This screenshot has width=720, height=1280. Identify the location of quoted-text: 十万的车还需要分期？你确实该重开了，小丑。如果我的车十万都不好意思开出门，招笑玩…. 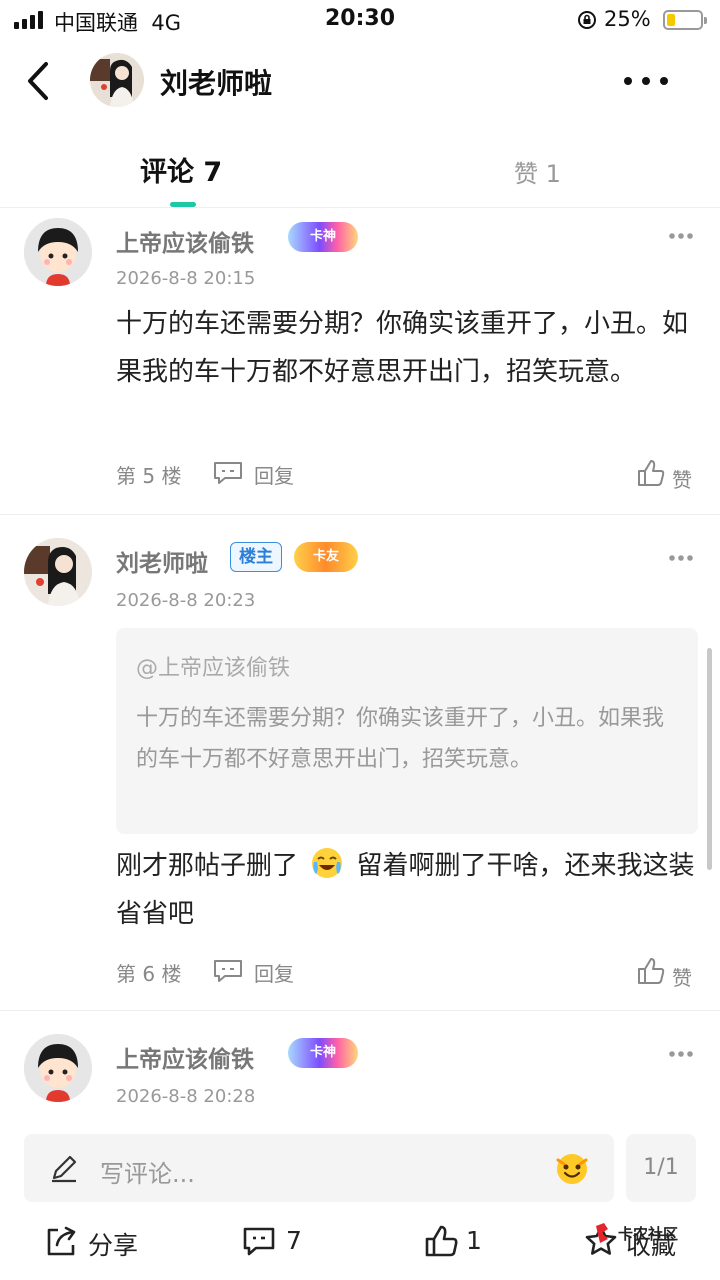
(400, 739).